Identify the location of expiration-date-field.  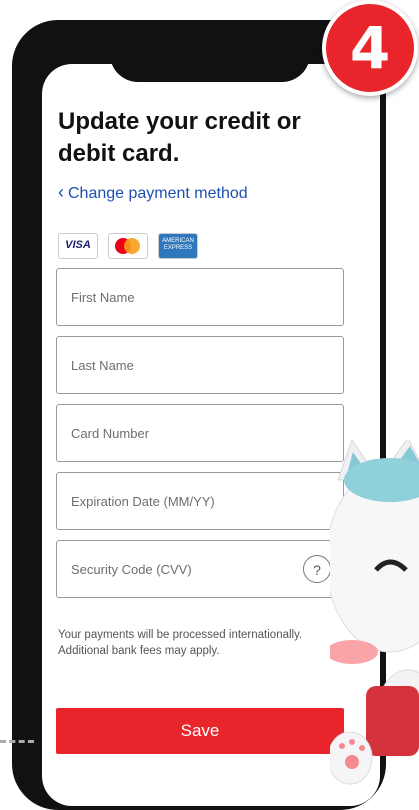
(200, 501).